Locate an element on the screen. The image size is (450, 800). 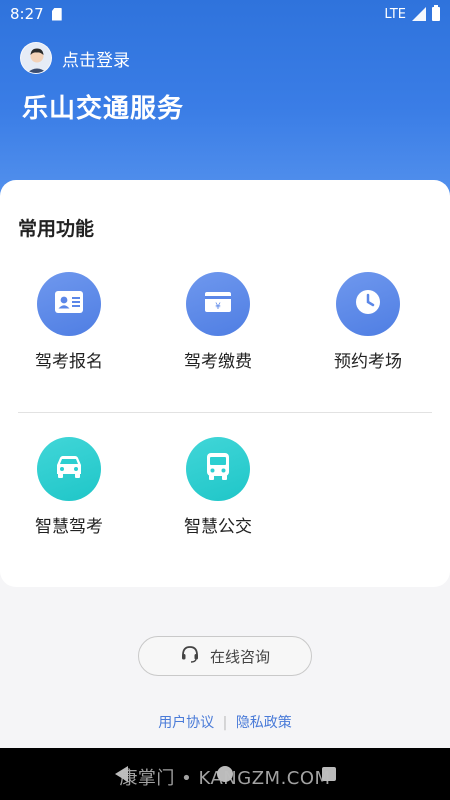
user-agreement-link: 用户协议 is located at coordinates (186, 723).